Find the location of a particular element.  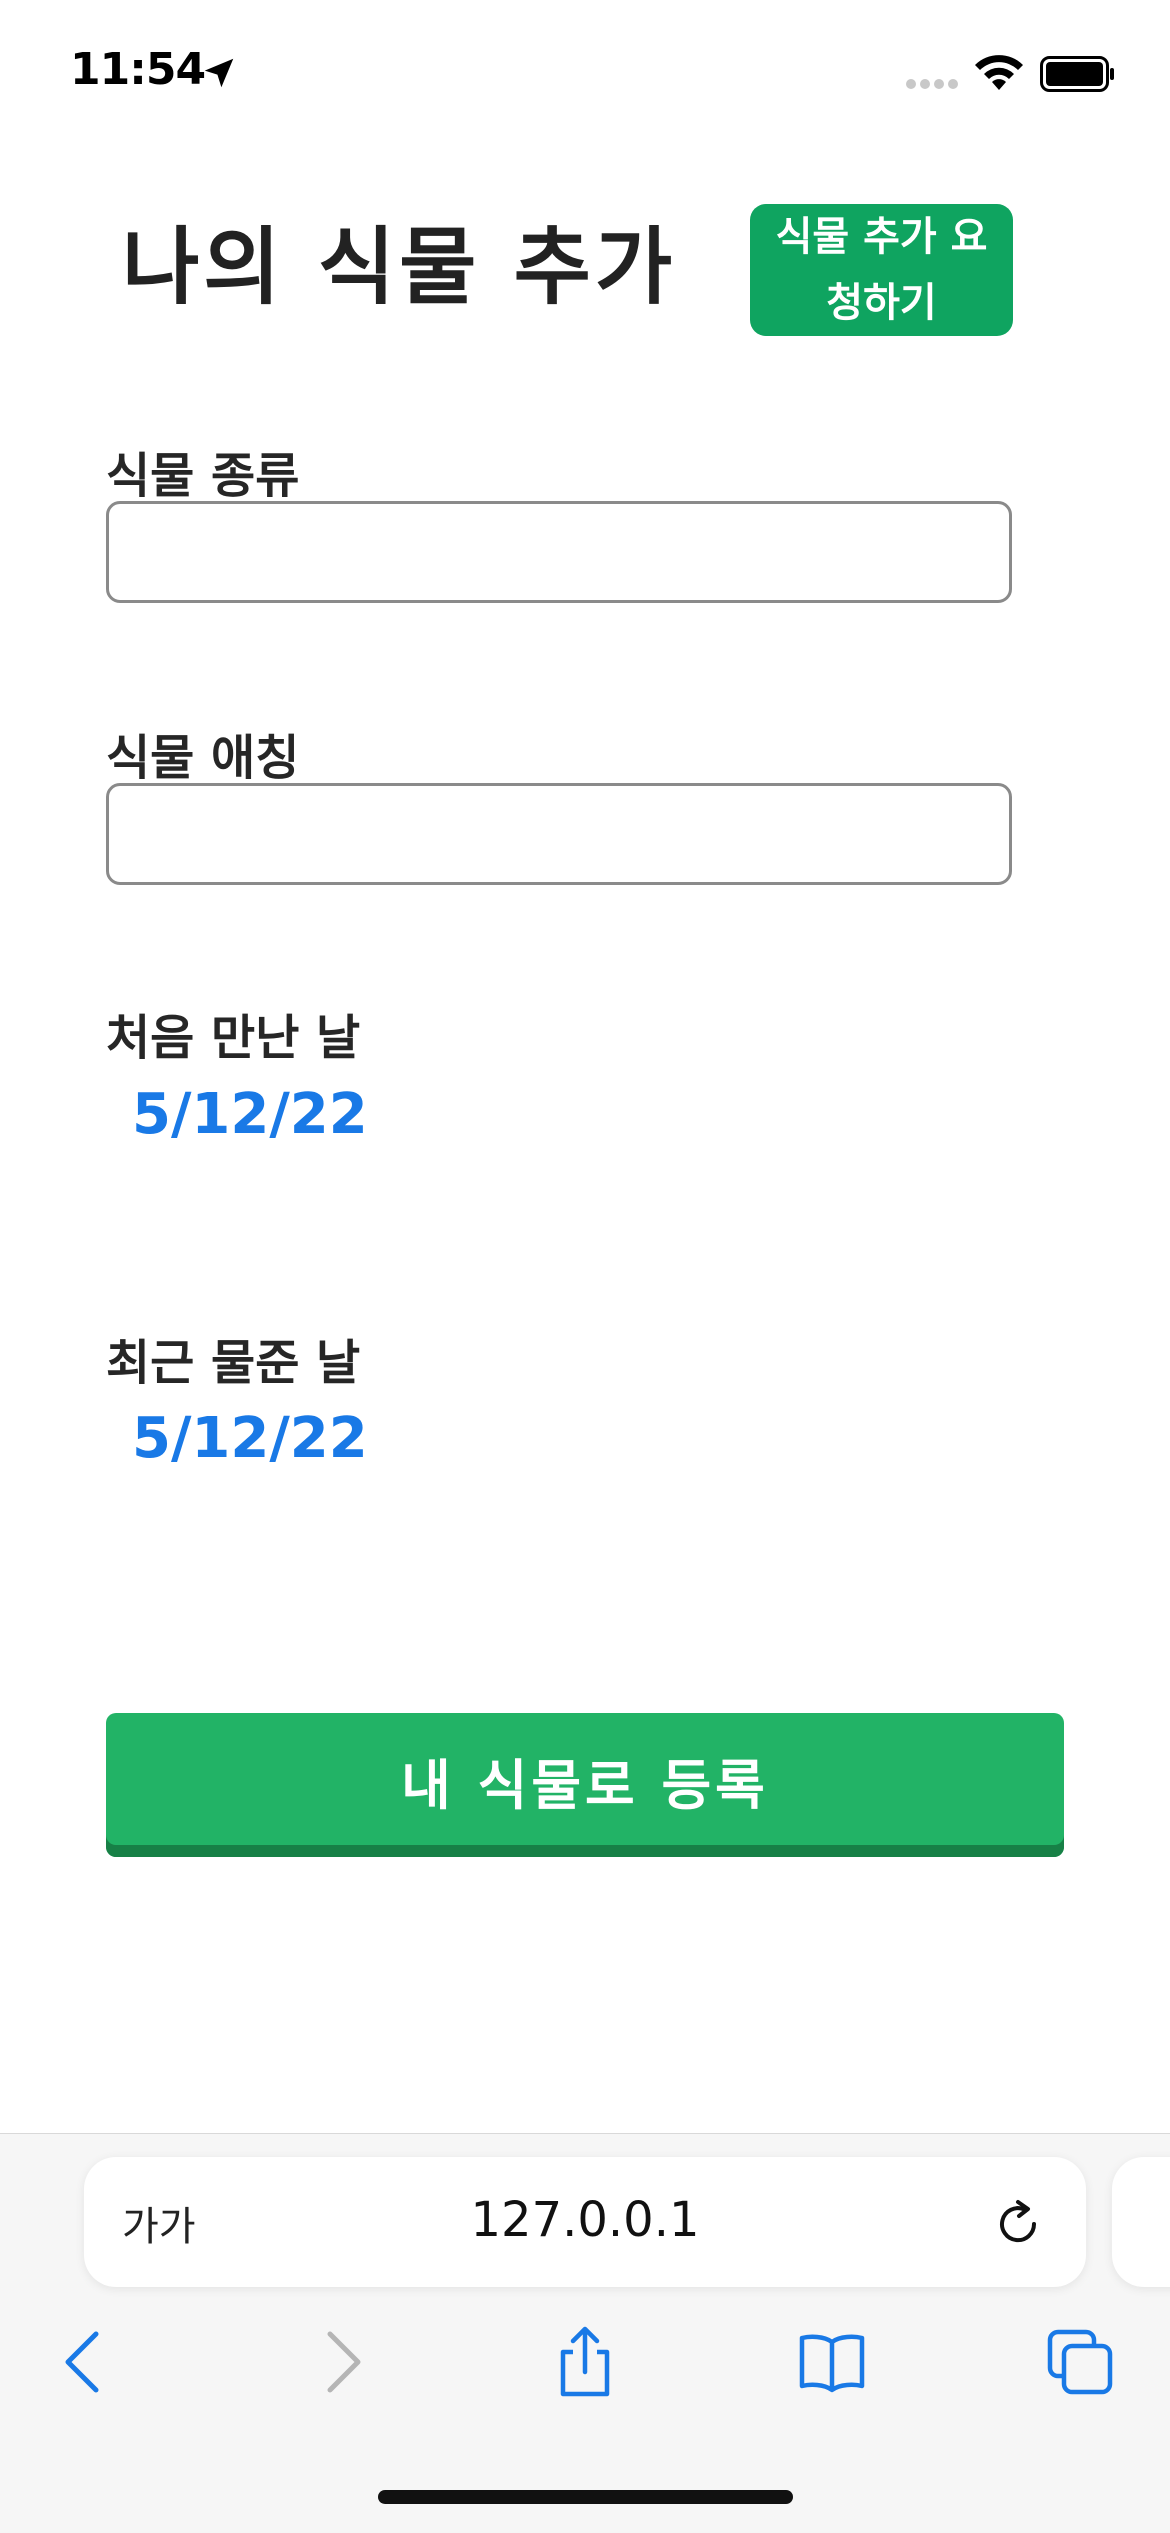

cellular-signal-icon is located at coordinates (933, 86).